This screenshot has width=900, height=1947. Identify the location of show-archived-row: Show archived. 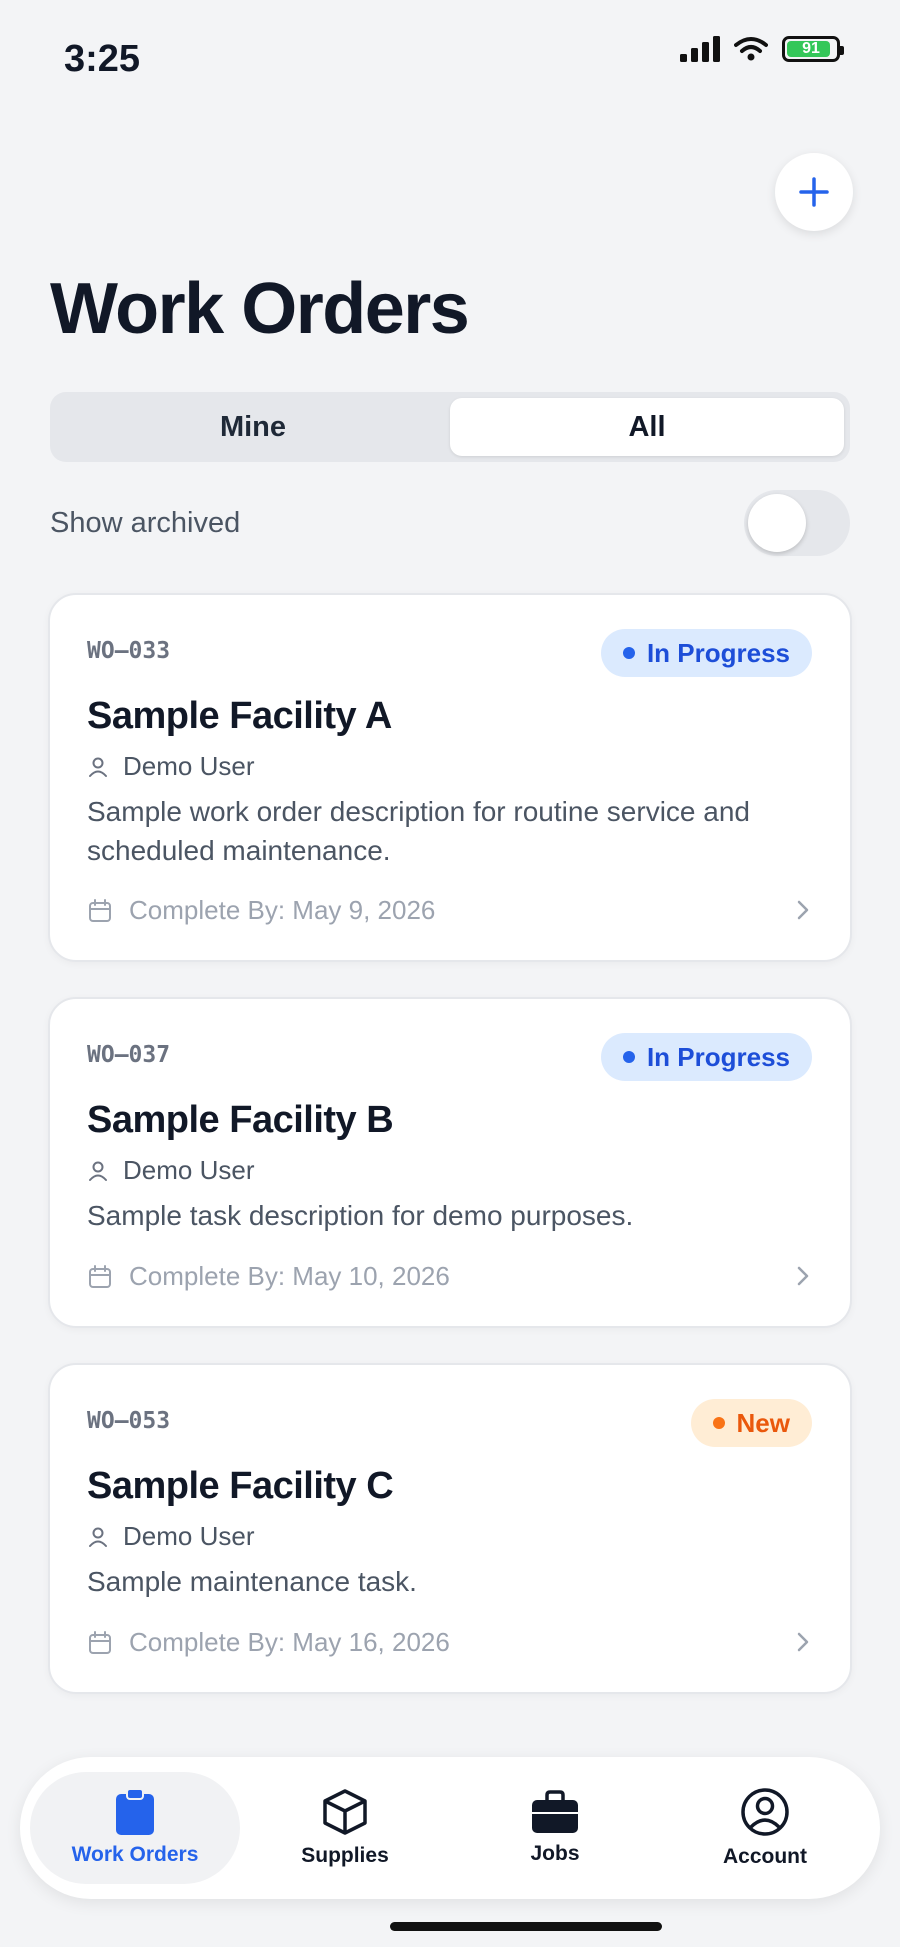
(450, 523).